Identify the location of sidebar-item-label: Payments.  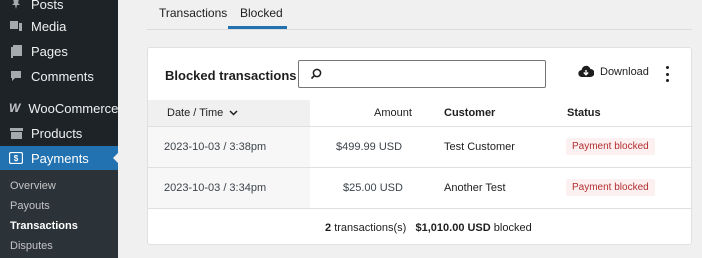
(60, 158).